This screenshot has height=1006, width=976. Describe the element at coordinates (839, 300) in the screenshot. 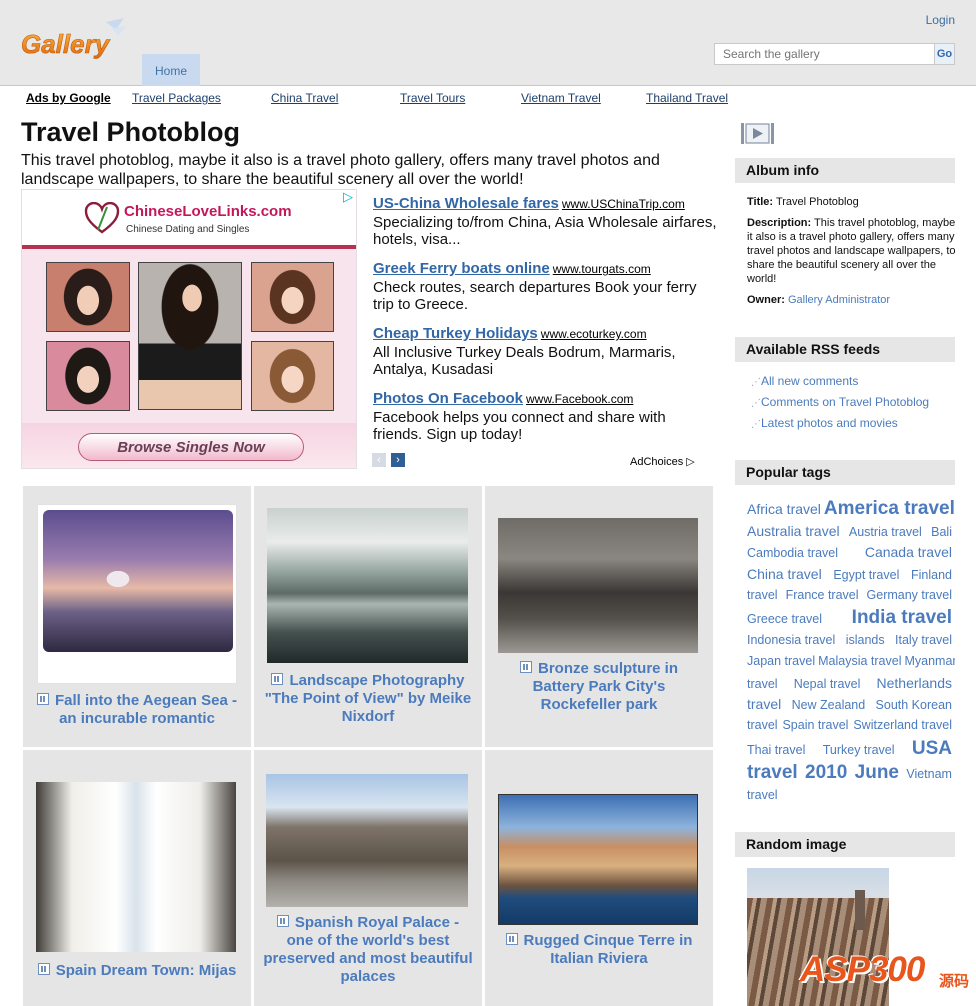

I see `owner-link: Gallery Administrator` at that location.